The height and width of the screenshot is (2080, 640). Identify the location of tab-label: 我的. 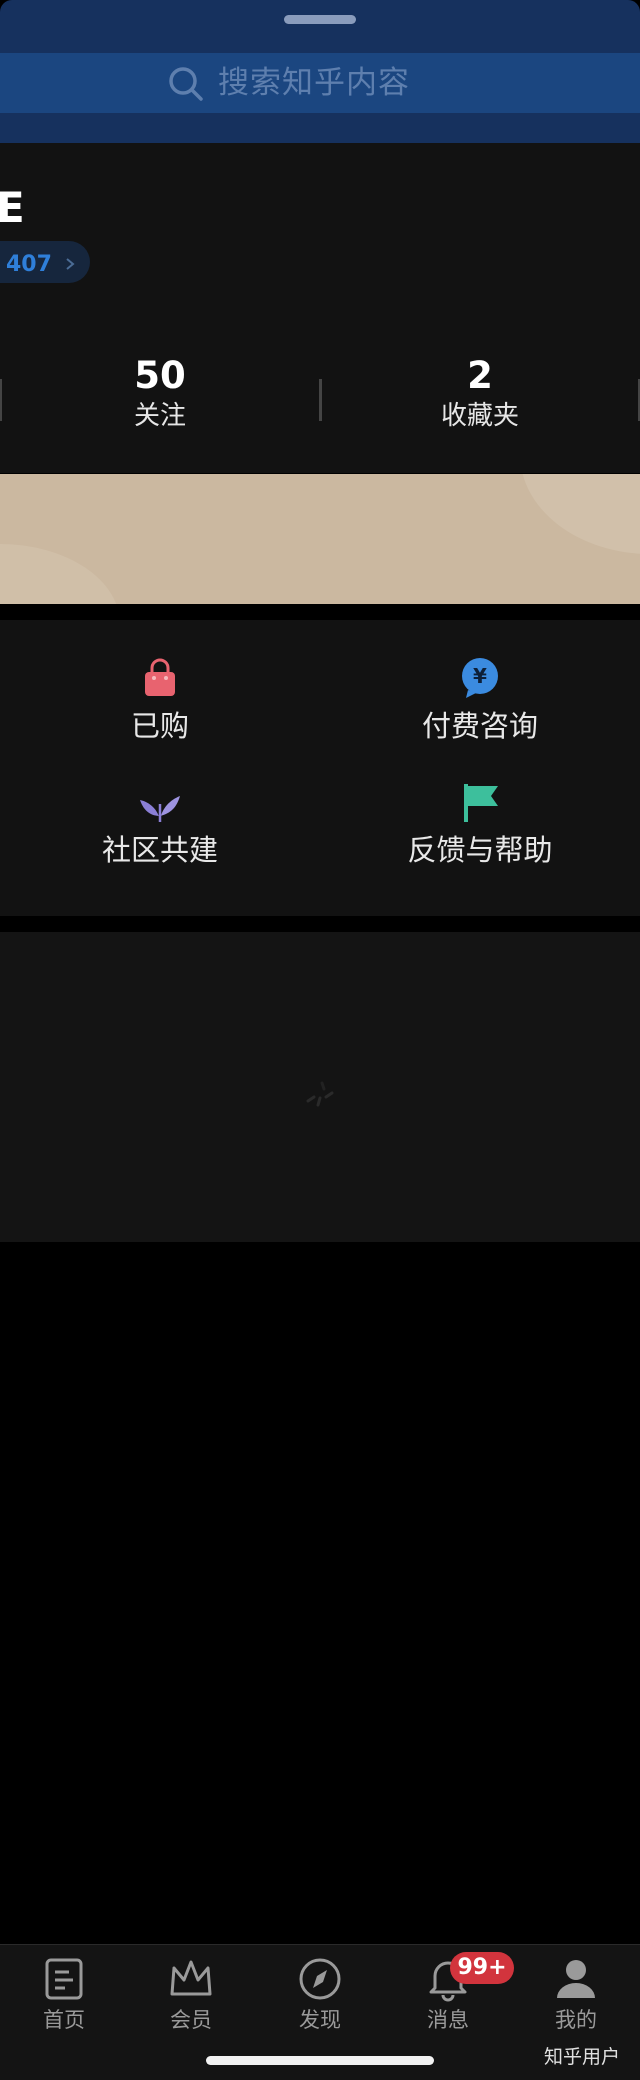
(576, 2020).